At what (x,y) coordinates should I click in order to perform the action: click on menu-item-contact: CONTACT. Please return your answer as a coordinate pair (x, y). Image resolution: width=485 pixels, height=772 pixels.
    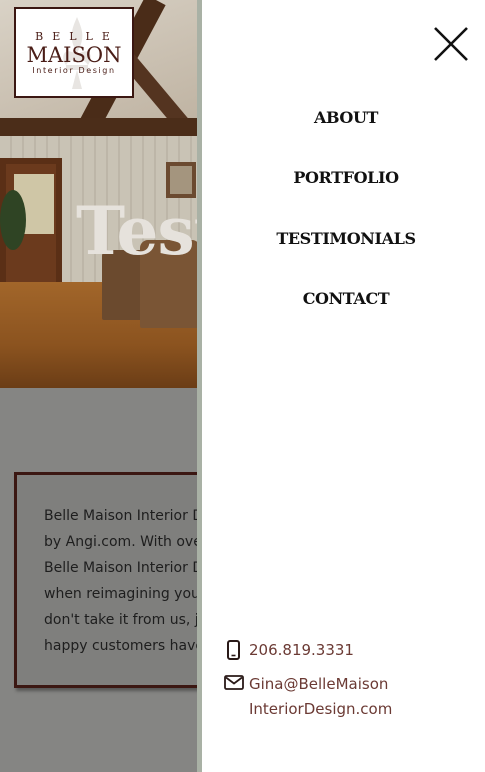
    Looking at the image, I should click on (343, 298).